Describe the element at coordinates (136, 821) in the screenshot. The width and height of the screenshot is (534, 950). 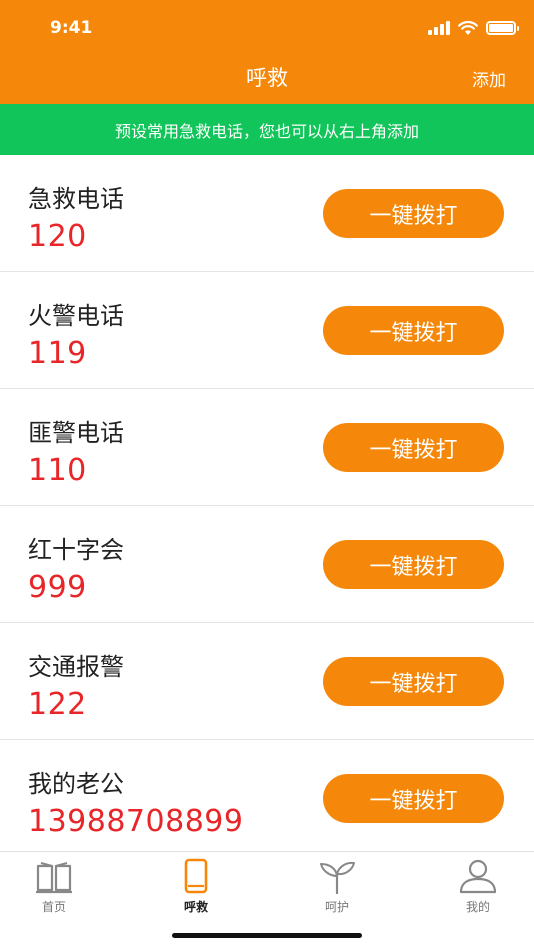
I see `contact-number: 13988708899` at that location.